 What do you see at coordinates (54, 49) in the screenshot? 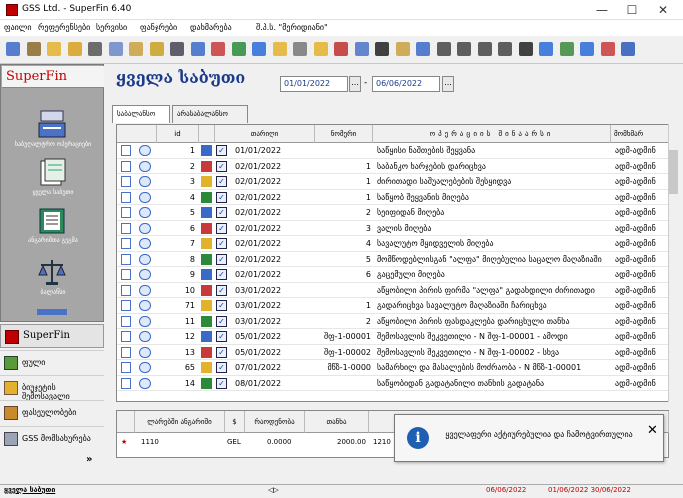
I see `folder-icon` at bounding box center [54, 49].